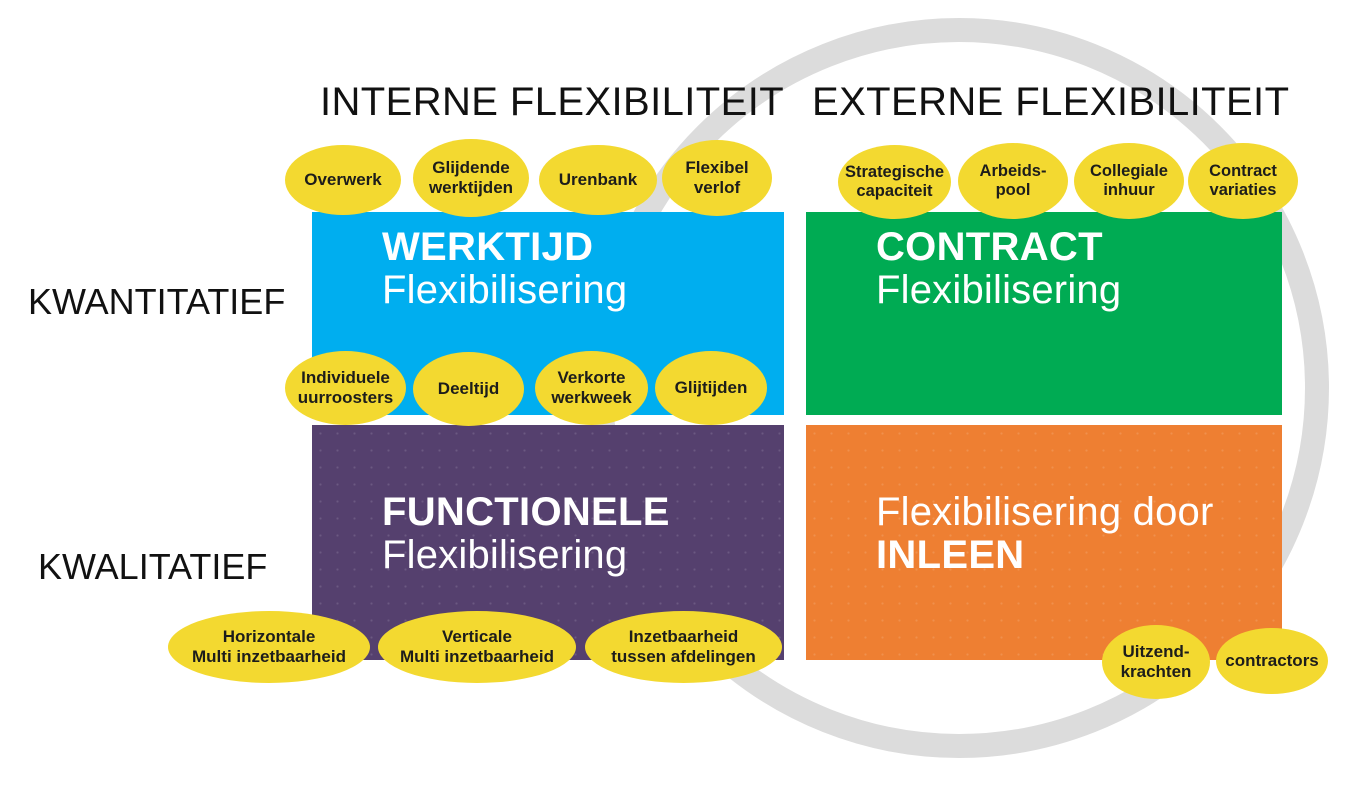 The width and height of the screenshot is (1352, 800). I want to click on row-label-quantitative: KWANTITATIEF, so click(157, 301).